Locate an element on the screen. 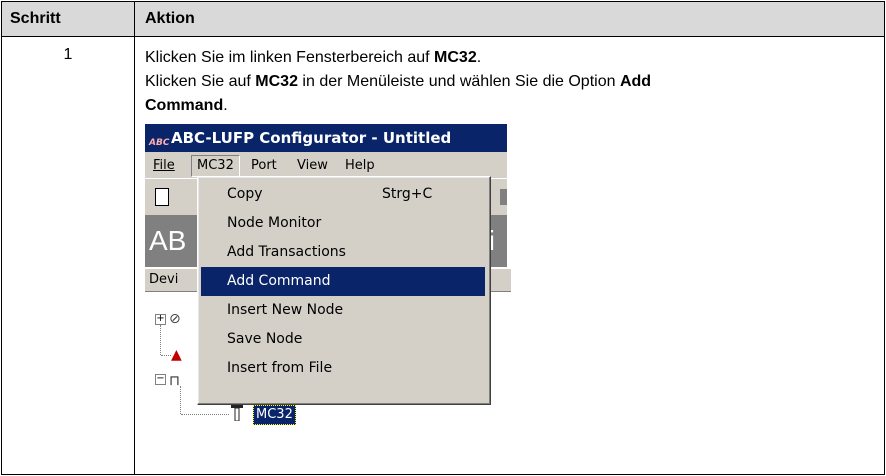  menu-port: Port is located at coordinates (264, 166).